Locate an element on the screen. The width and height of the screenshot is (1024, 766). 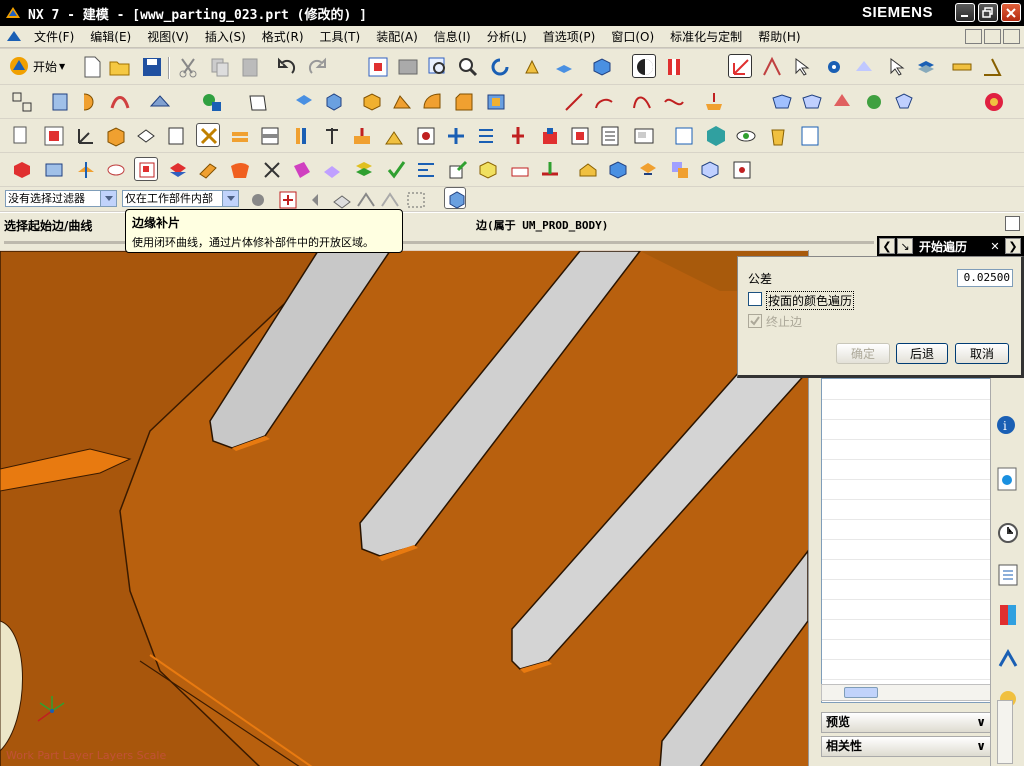
boolean-subtract-icon is located at coordinates (402, 102).